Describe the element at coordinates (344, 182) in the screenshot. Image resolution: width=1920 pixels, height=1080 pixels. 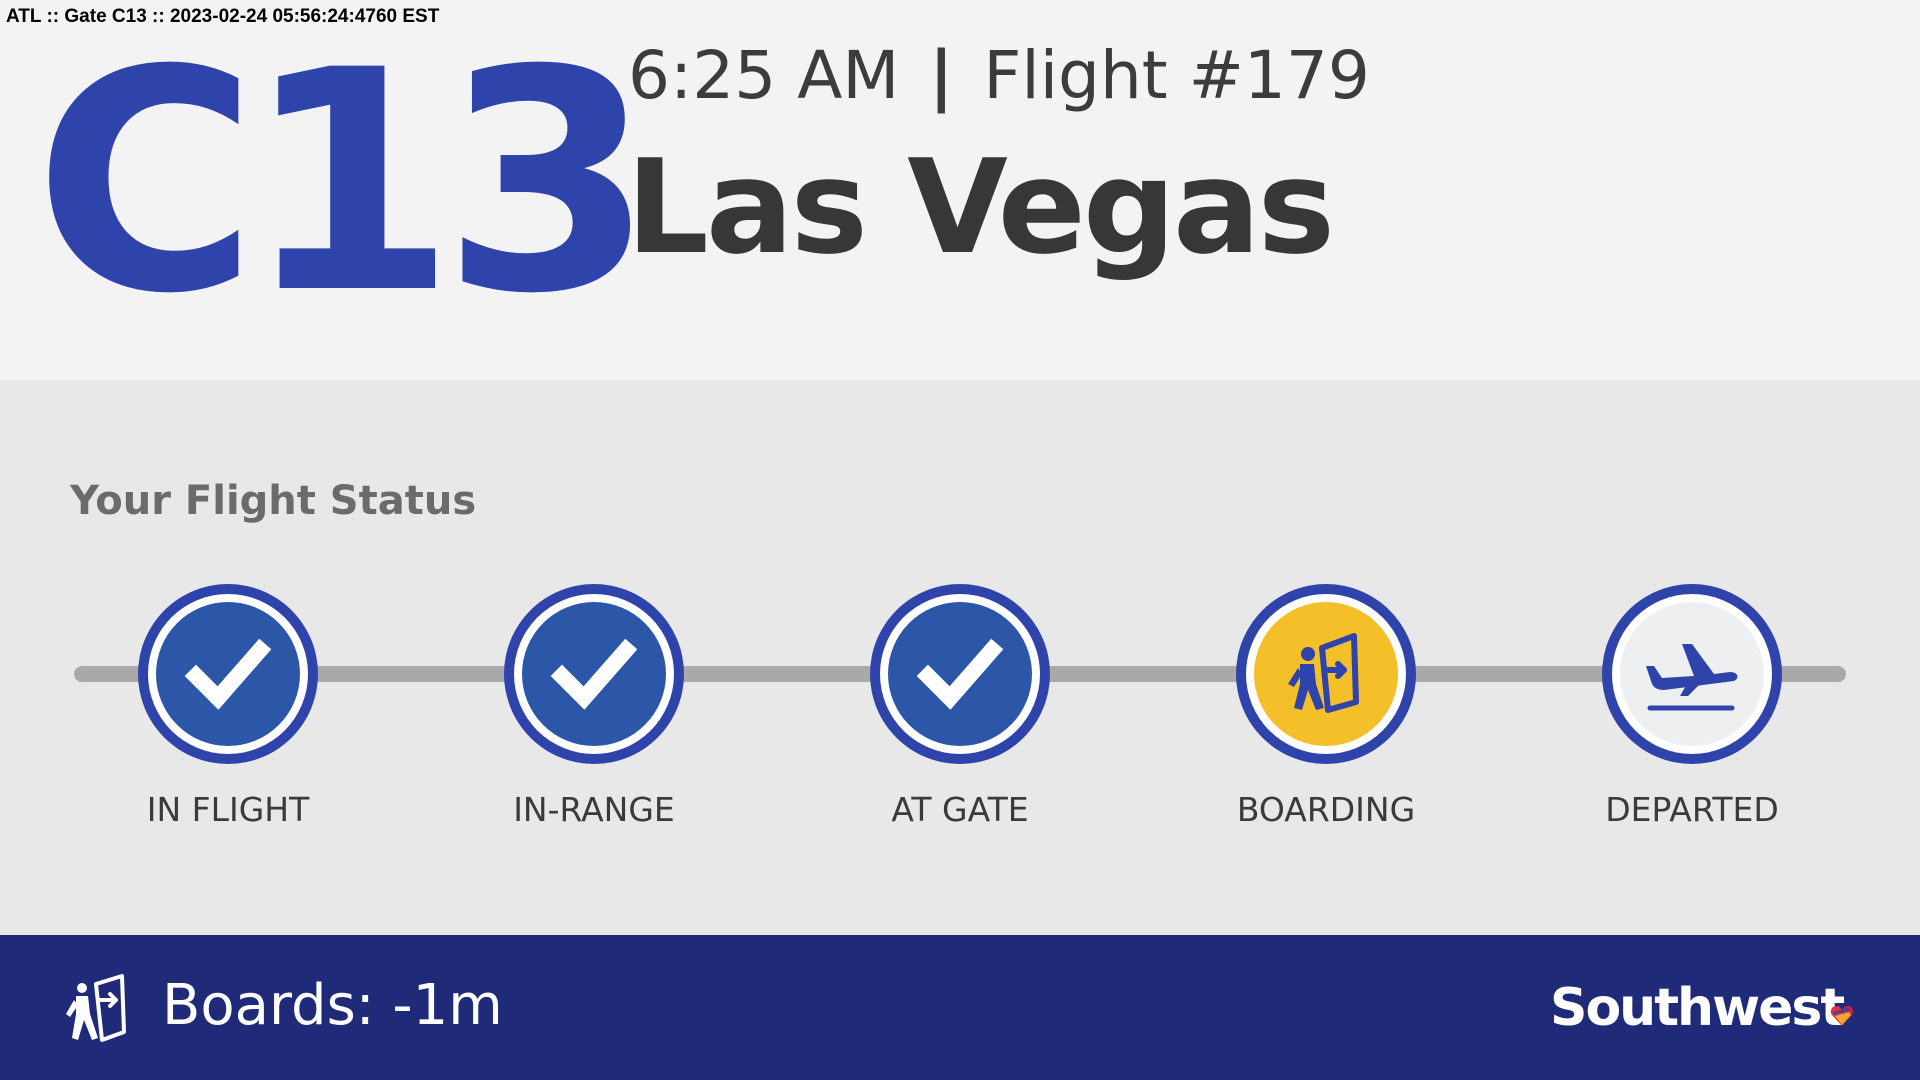
I see `gate-number: C13` at that location.